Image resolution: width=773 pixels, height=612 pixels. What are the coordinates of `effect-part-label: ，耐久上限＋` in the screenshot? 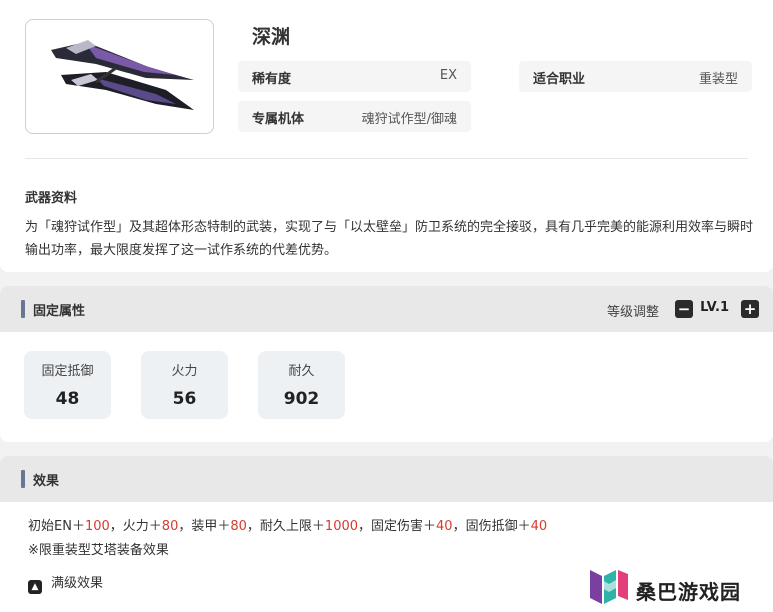 It's located at (285, 526).